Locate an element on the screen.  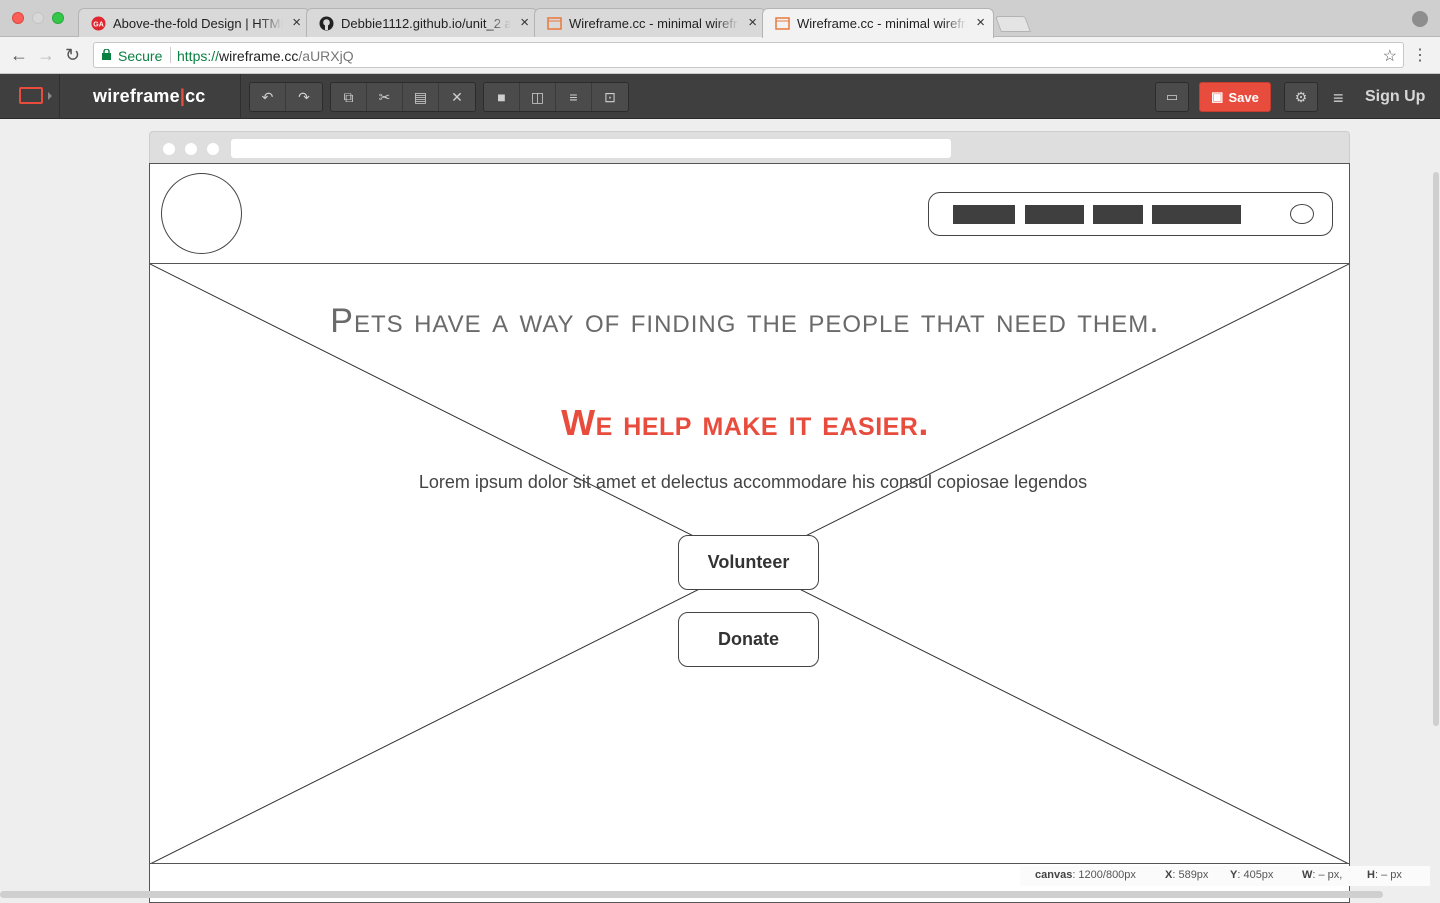
h-value: : – px is located at coordinates (1388, 875).